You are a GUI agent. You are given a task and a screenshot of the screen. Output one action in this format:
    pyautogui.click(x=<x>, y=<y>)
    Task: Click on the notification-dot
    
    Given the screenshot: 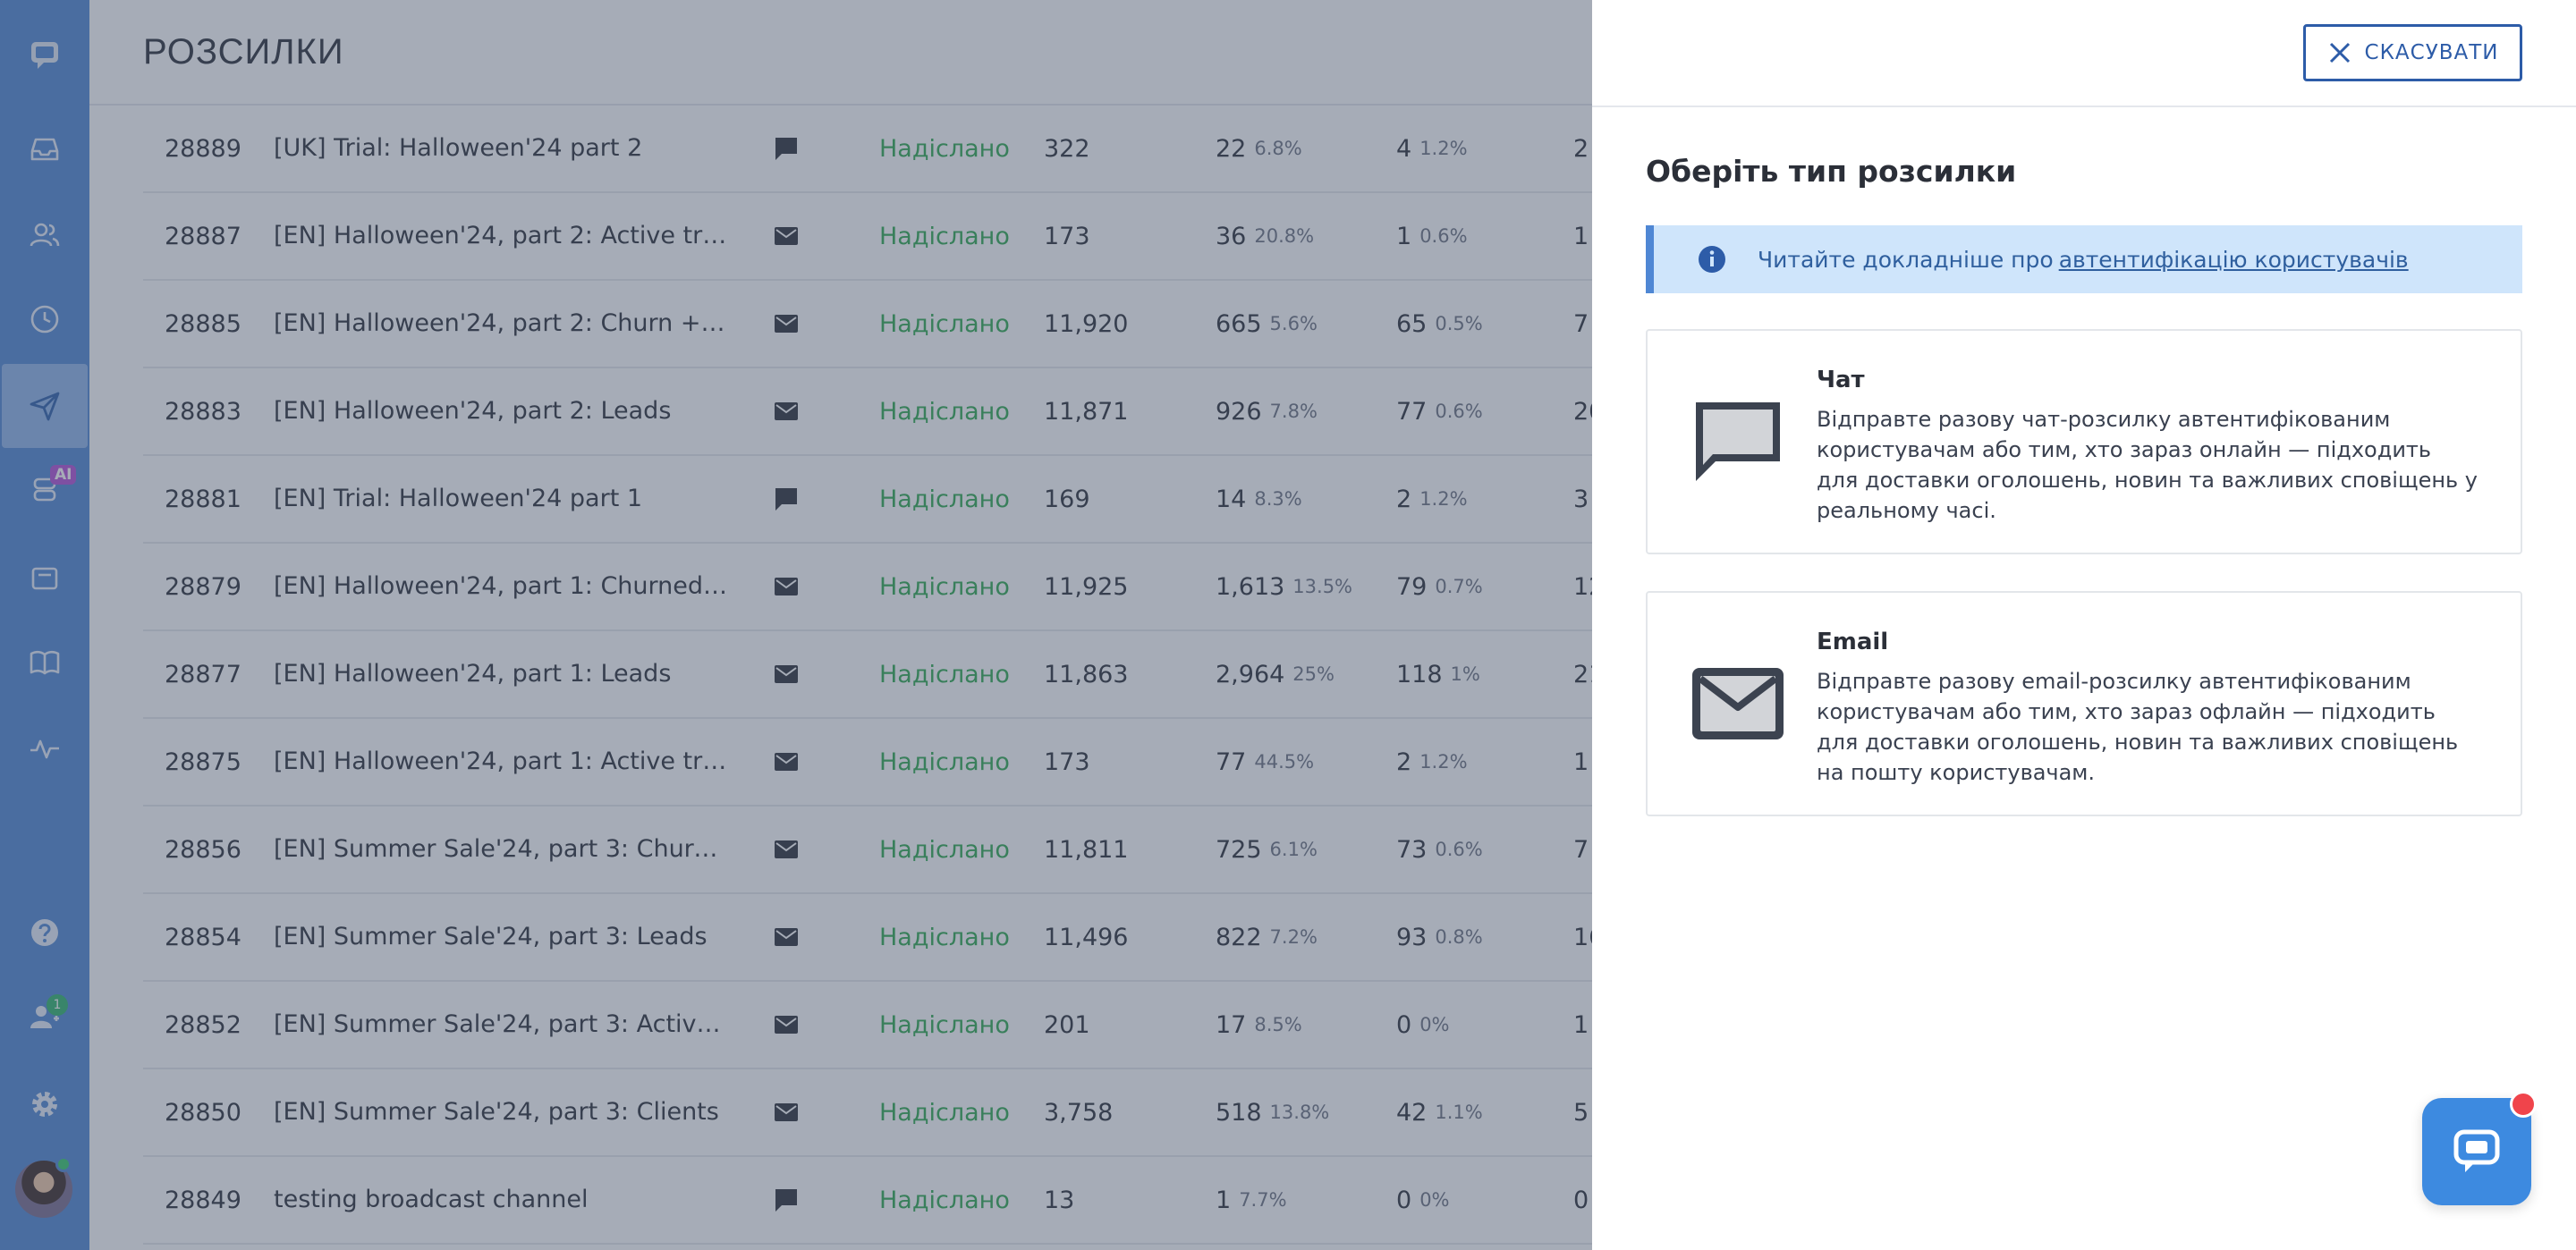 What is the action you would take?
    pyautogui.click(x=2523, y=1104)
    